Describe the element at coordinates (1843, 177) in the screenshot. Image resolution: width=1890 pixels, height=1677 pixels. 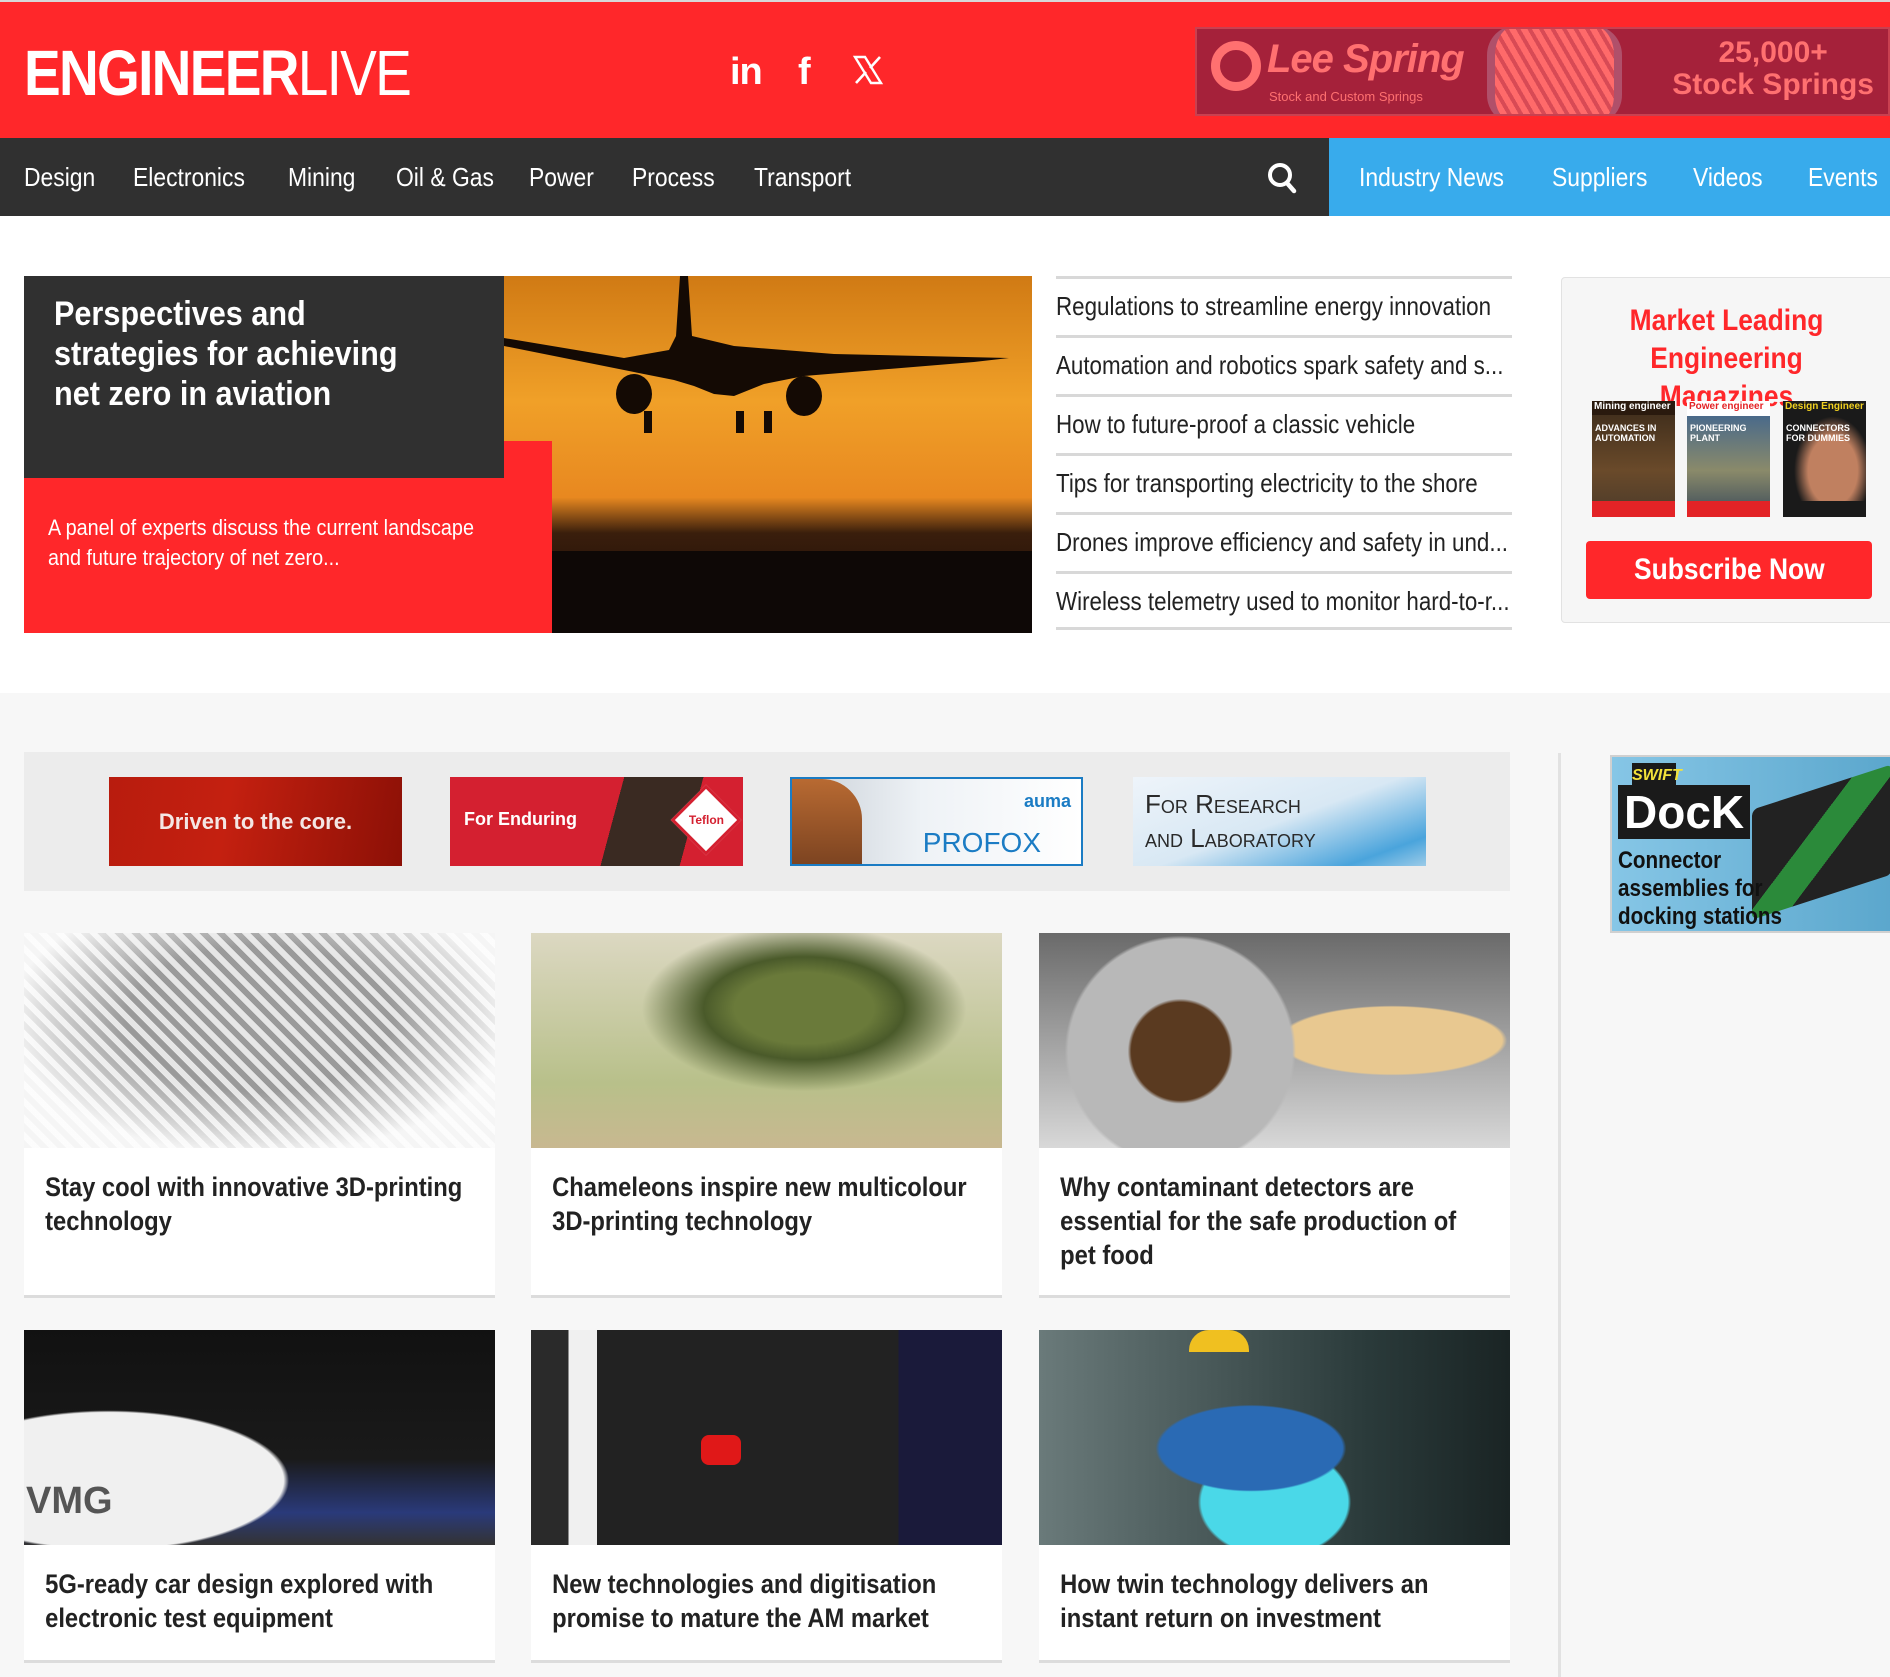
I see `nav-events: Events` at that location.